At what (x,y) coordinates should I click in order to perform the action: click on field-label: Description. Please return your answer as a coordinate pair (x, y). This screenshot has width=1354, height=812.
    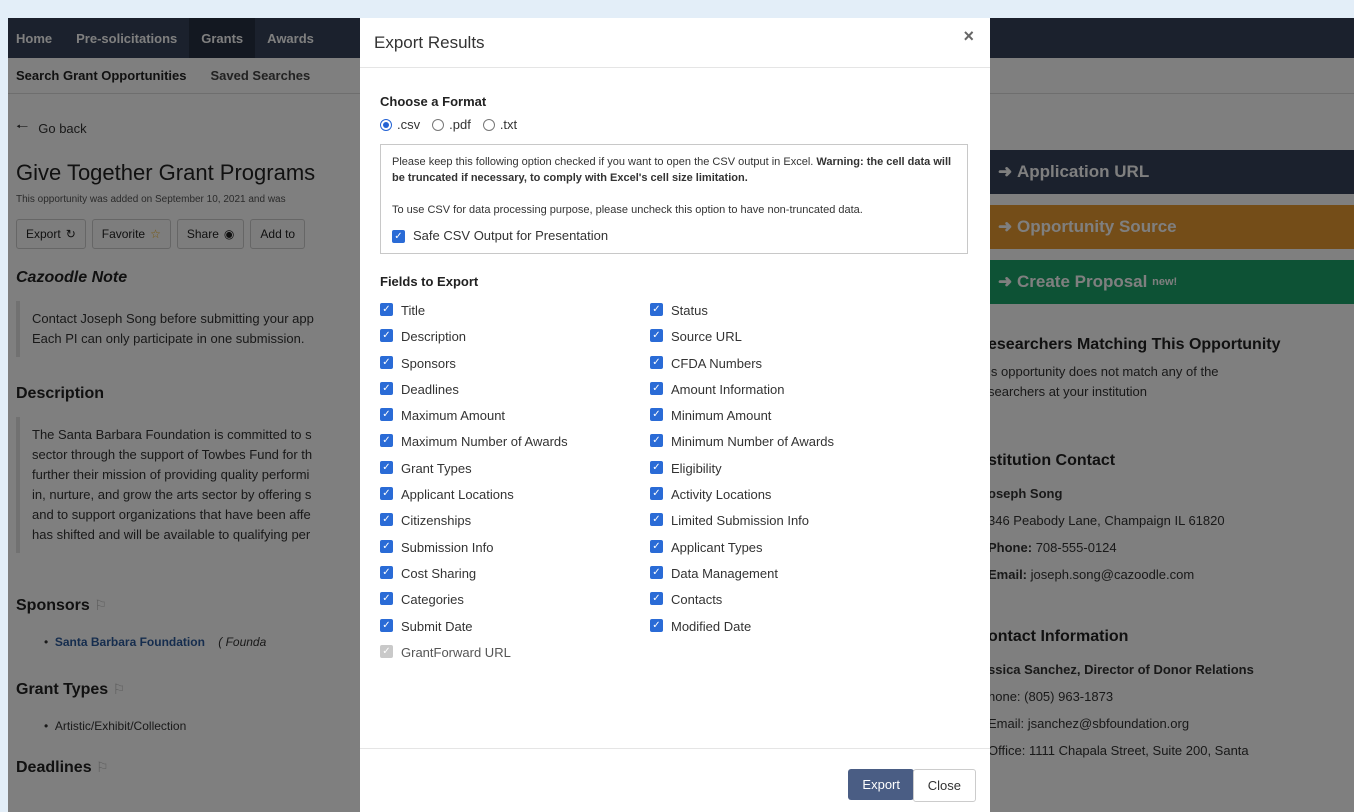
    Looking at the image, I should click on (434, 337).